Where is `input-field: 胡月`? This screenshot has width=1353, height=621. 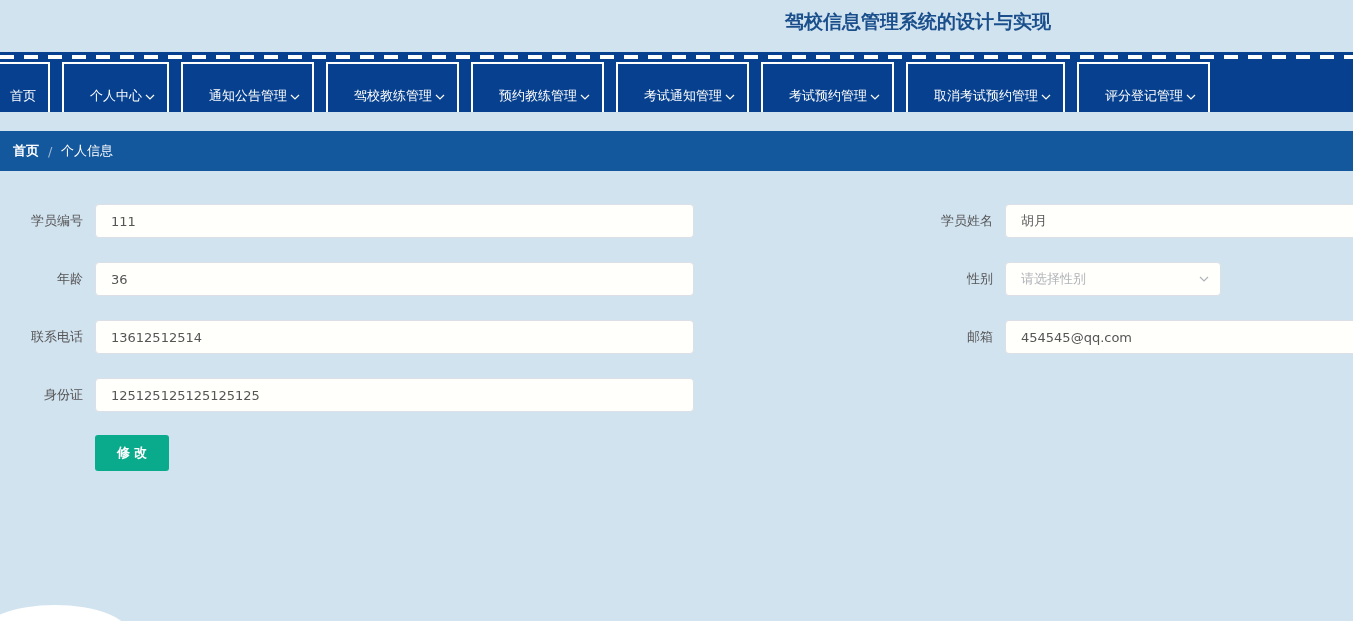 input-field: 胡月 is located at coordinates (1179, 221).